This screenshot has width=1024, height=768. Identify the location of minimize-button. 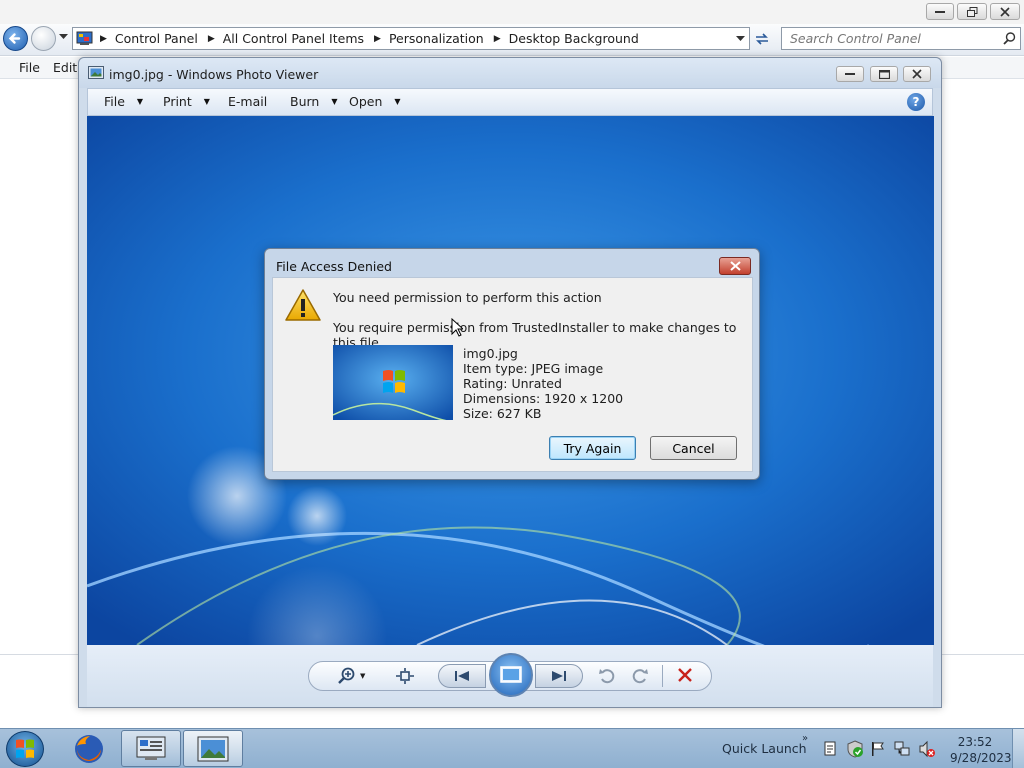
(940, 11).